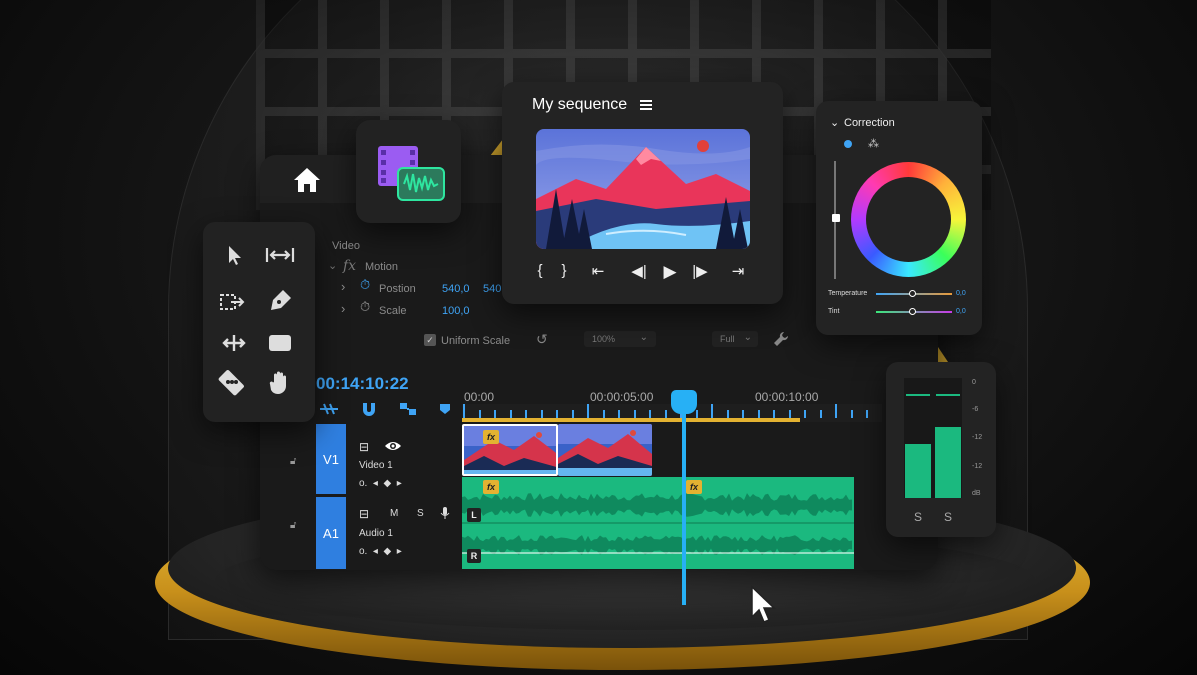 This screenshot has width=1197, height=675. Describe the element at coordinates (631, 420) in the screenshot. I see `work-area-bar` at that location.